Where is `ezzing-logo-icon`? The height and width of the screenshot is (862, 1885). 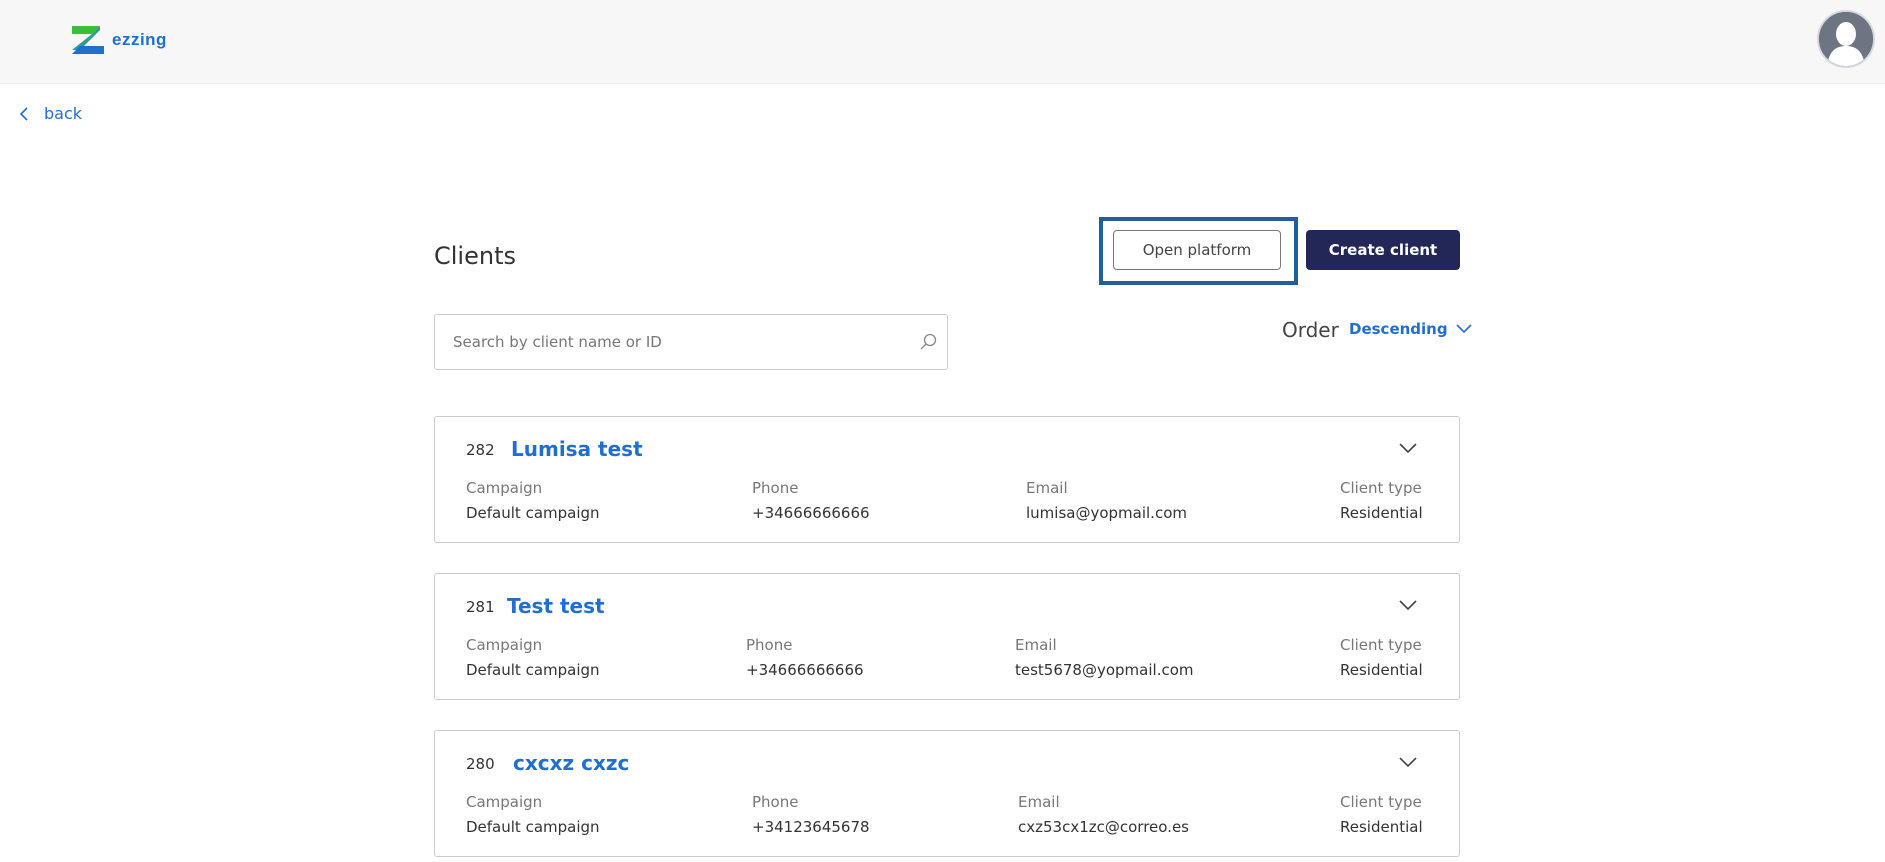 ezzing-logo-icon is located at coordinates (88, 40).